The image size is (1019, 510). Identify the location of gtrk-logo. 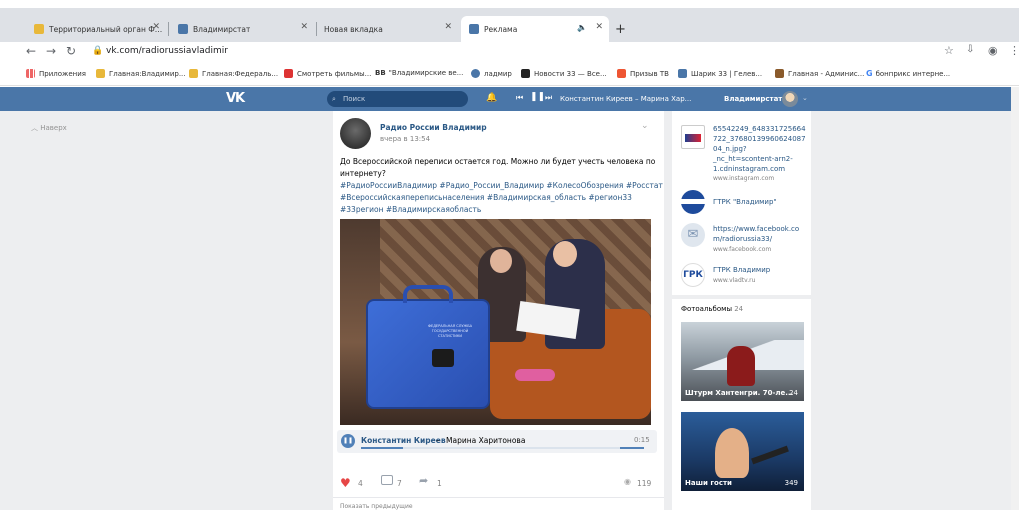
(693, 202).